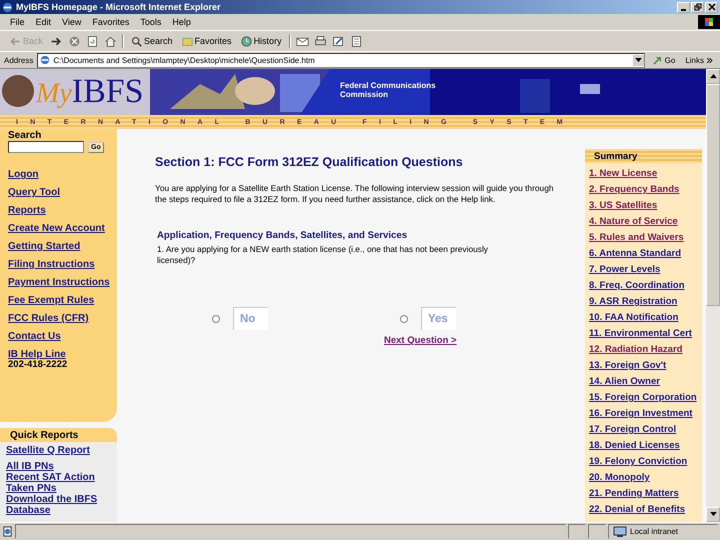 This screenshot has height=540, width=720. I want to click on close-icon, so click(712, 7).